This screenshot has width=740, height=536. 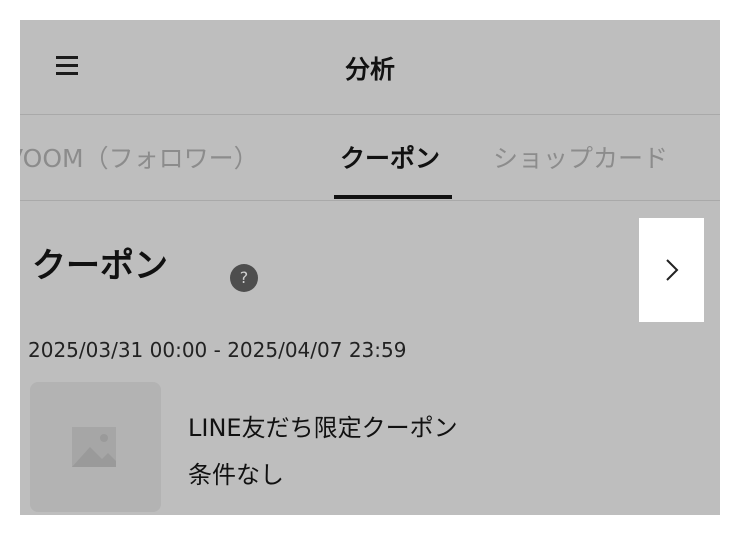 I want to click on tab-voom-followers: VOOM（フォロワー）, so click(x=139, y=157).